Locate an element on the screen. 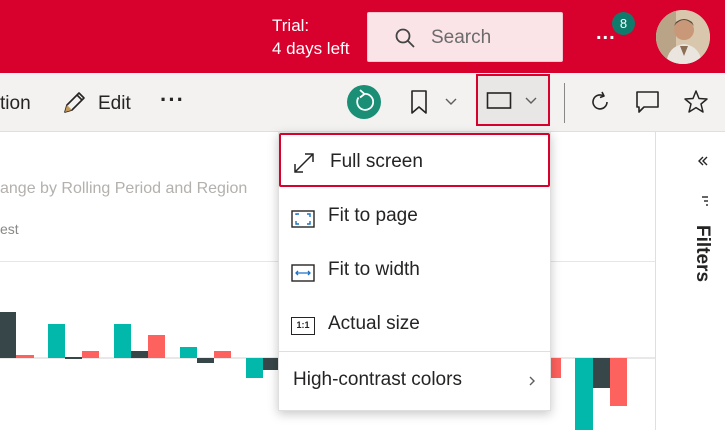 This screenshot has height=430, width=725. filters-pane is located at coordinates (690, 281).